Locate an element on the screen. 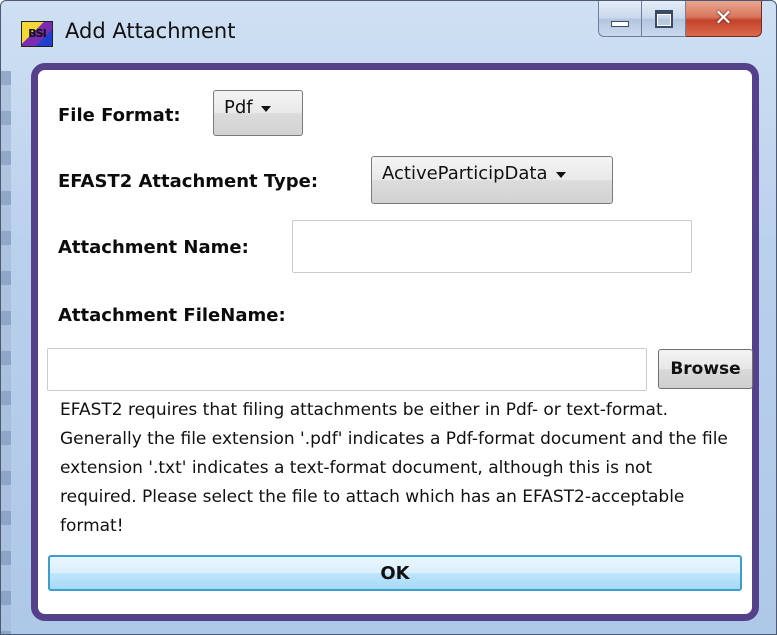 The height and width of the screenshot is (635, 777). close-button: ✕ is located at coordinates (724, 19).